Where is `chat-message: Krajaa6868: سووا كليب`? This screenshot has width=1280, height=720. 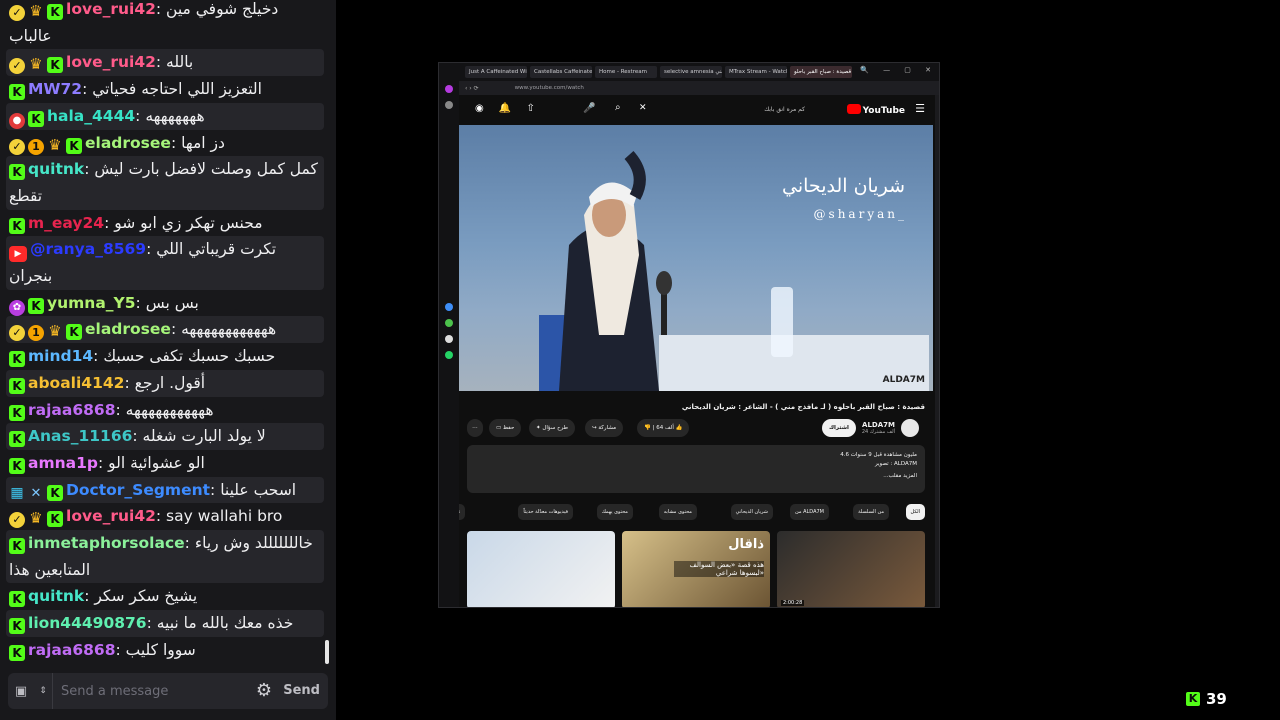
chat-message: Krajaa6868: سووا كليب is located at coordinates (165, 650).